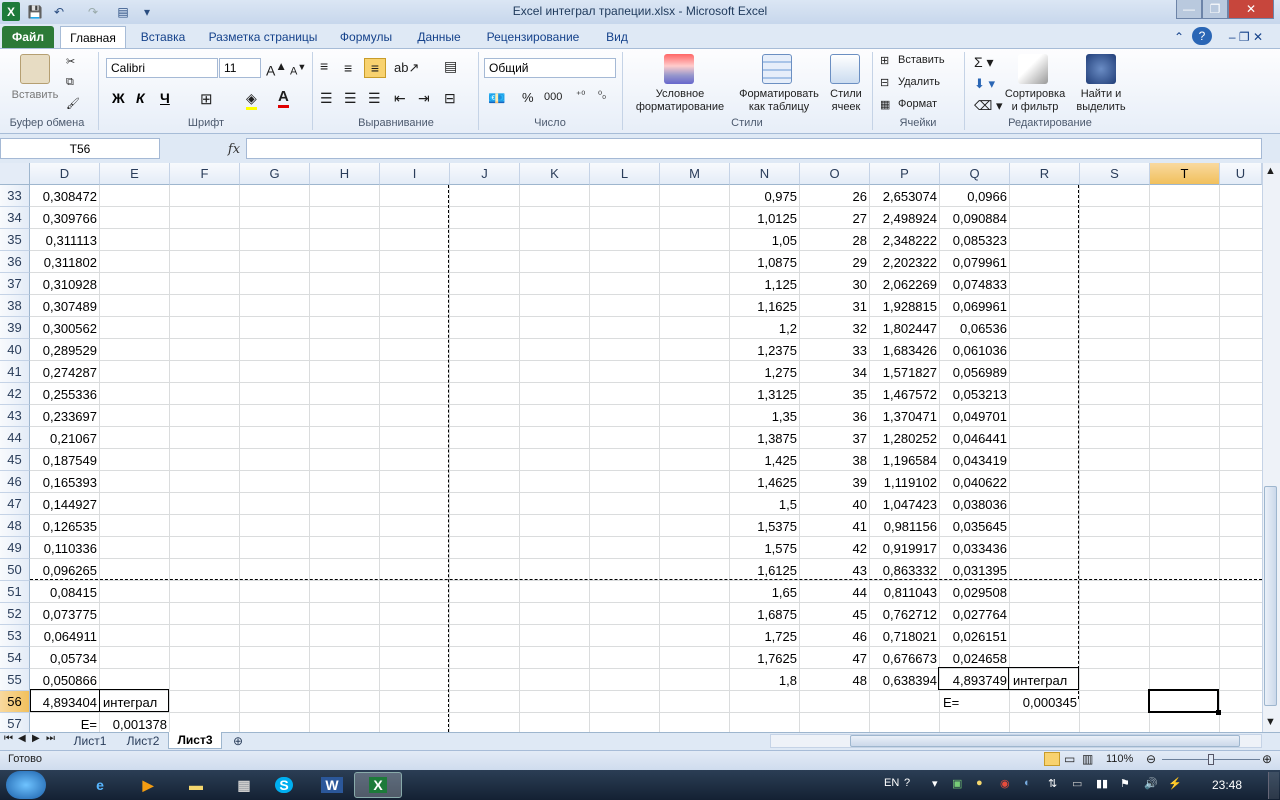 The height and width of the screenshot is (800, 1280). Describe the element at coordinates (234, 149) in the screenshot. I see `insert-function-button: fx` at that location.